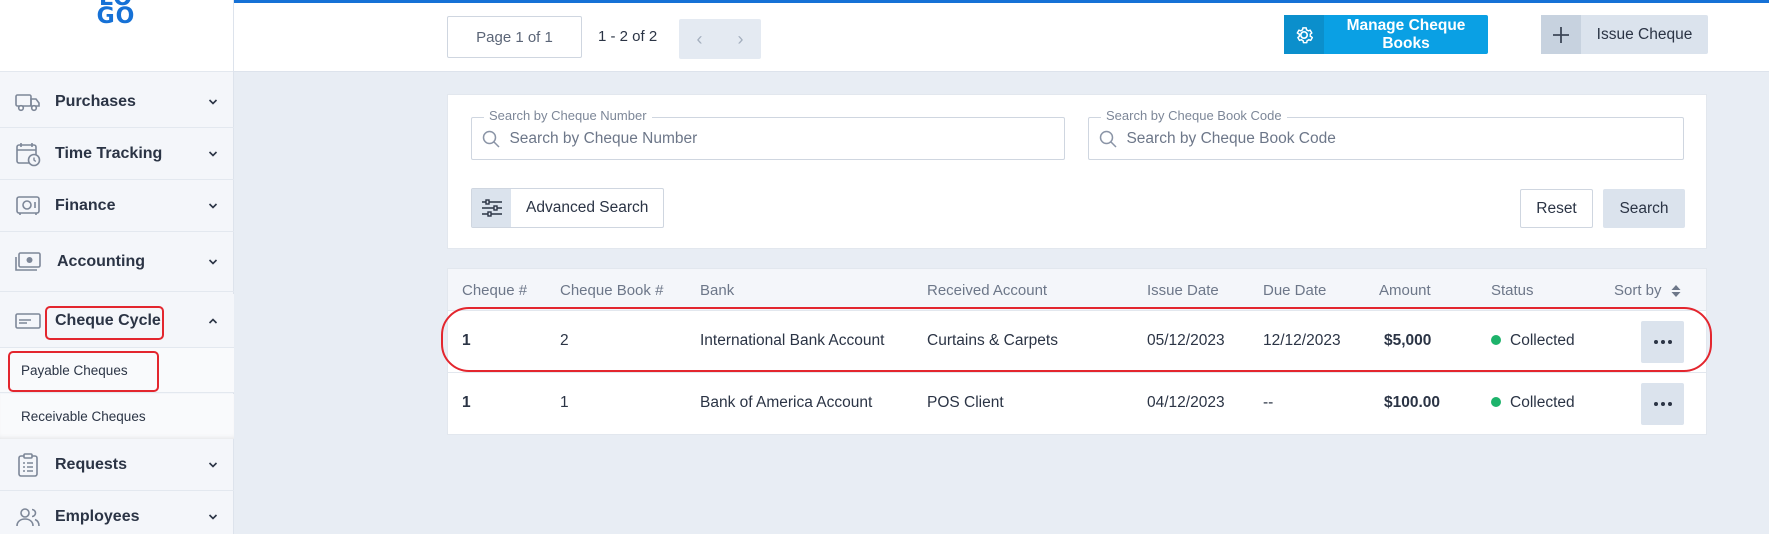 The height and width of the screenshot is (534, 1769). Describe the element at coordinates (1194, 115) in the screenshot. I see `cheque-book-search-label: Search by Cheque Book Code` at that location.